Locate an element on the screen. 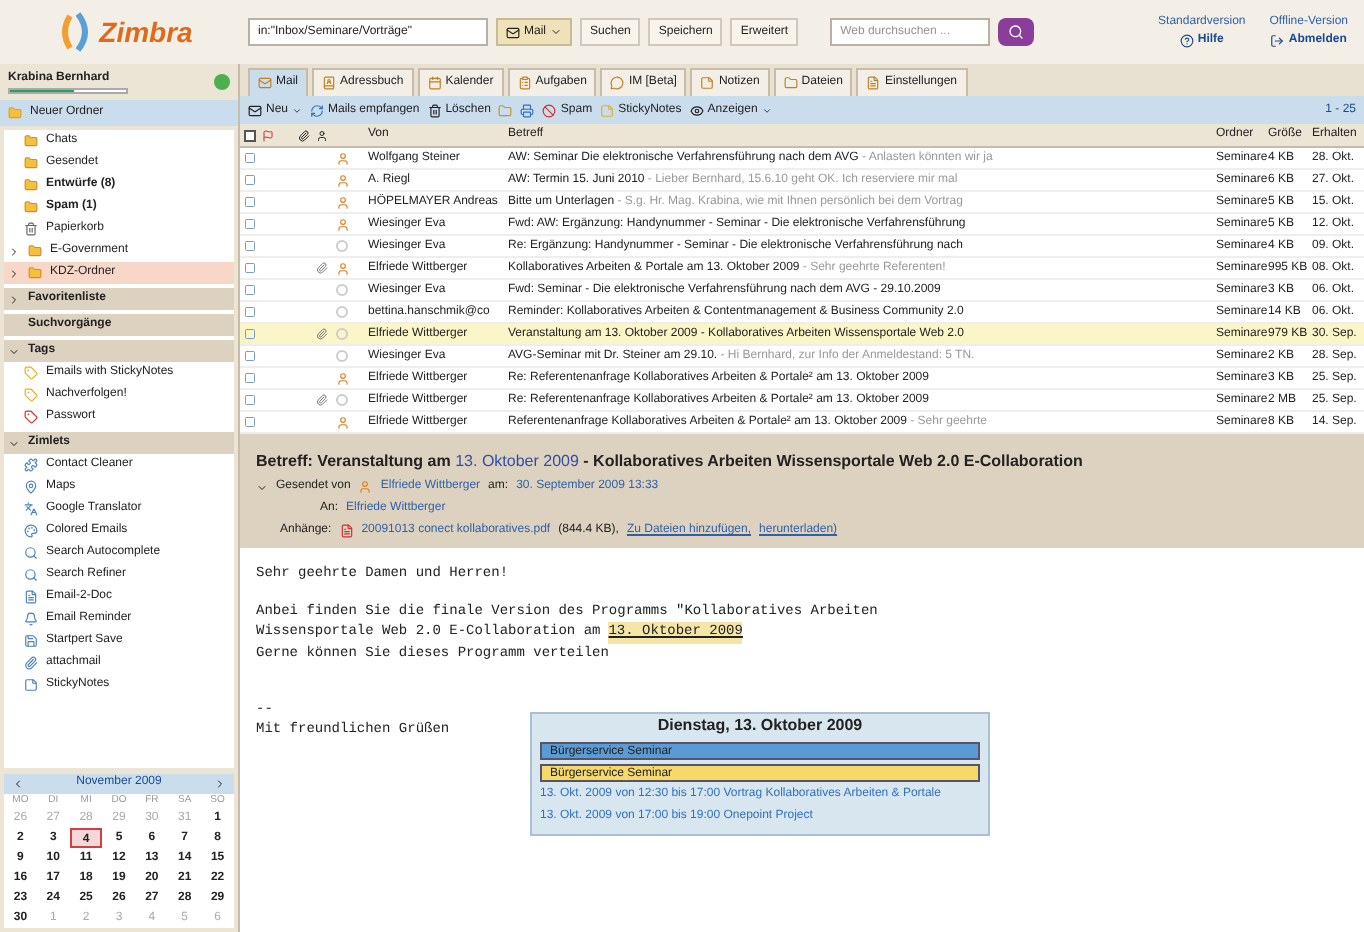 This screenshot has height=932, width=1364. logo-text: Zimbra is located at coordinates (146, 32).